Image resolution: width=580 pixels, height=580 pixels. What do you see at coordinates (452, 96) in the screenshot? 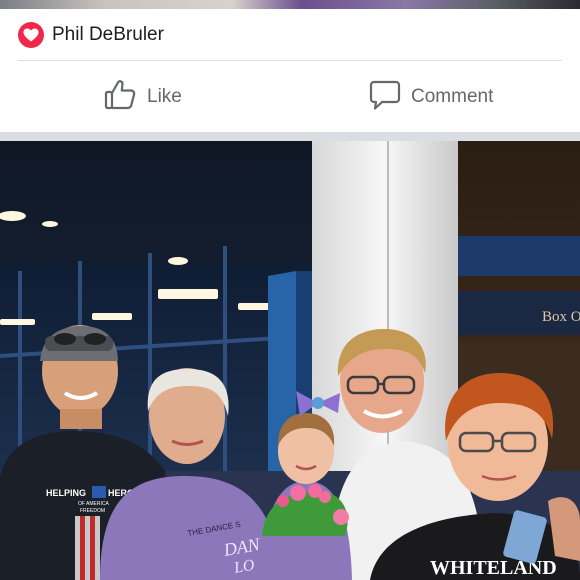
I see `comment-label: Comment` at bounding box center [452, 96].